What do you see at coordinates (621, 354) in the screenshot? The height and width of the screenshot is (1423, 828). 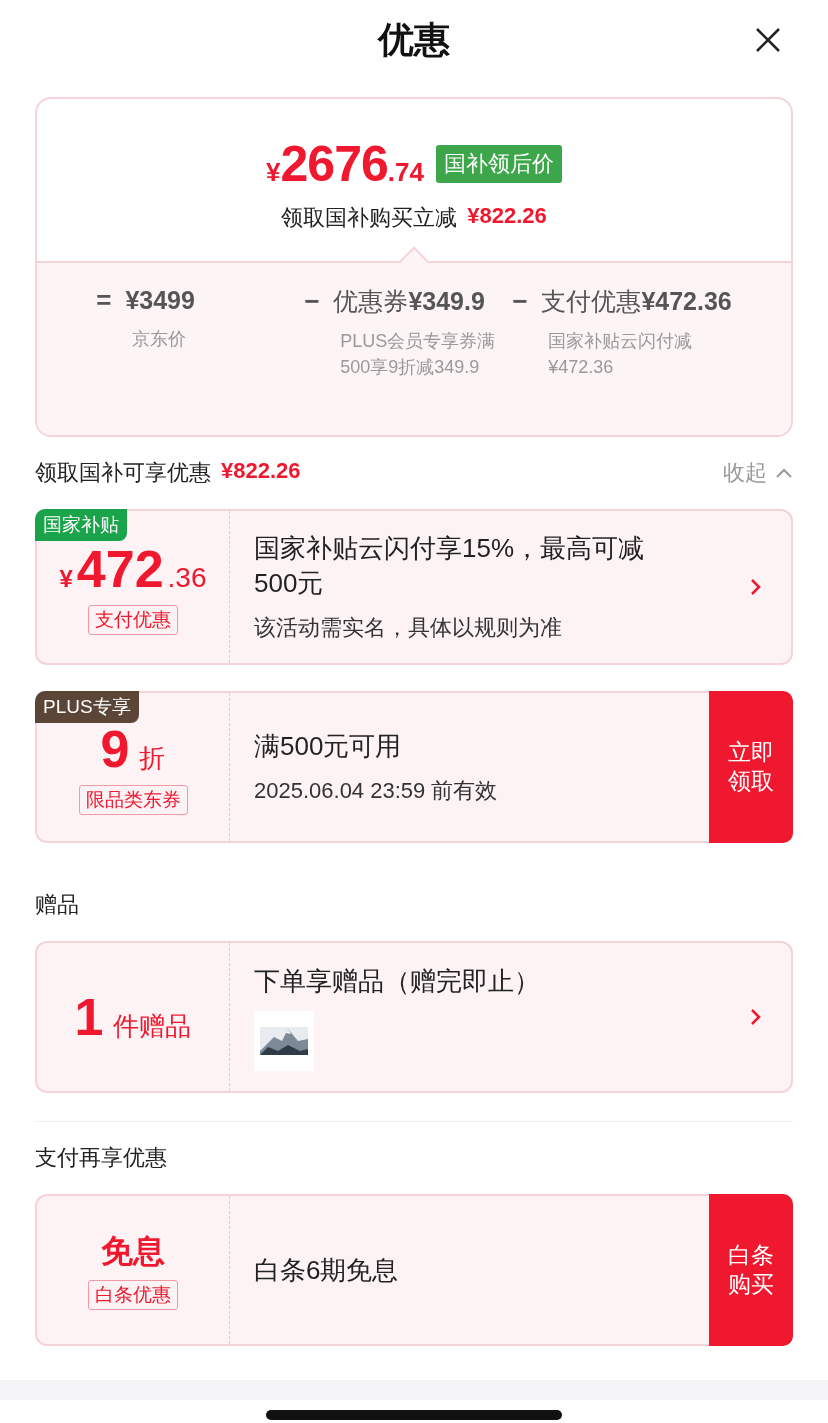 I see `breakdown-note: 国家补贴云闪付减¥472.36` at bounding box center [621, 354].